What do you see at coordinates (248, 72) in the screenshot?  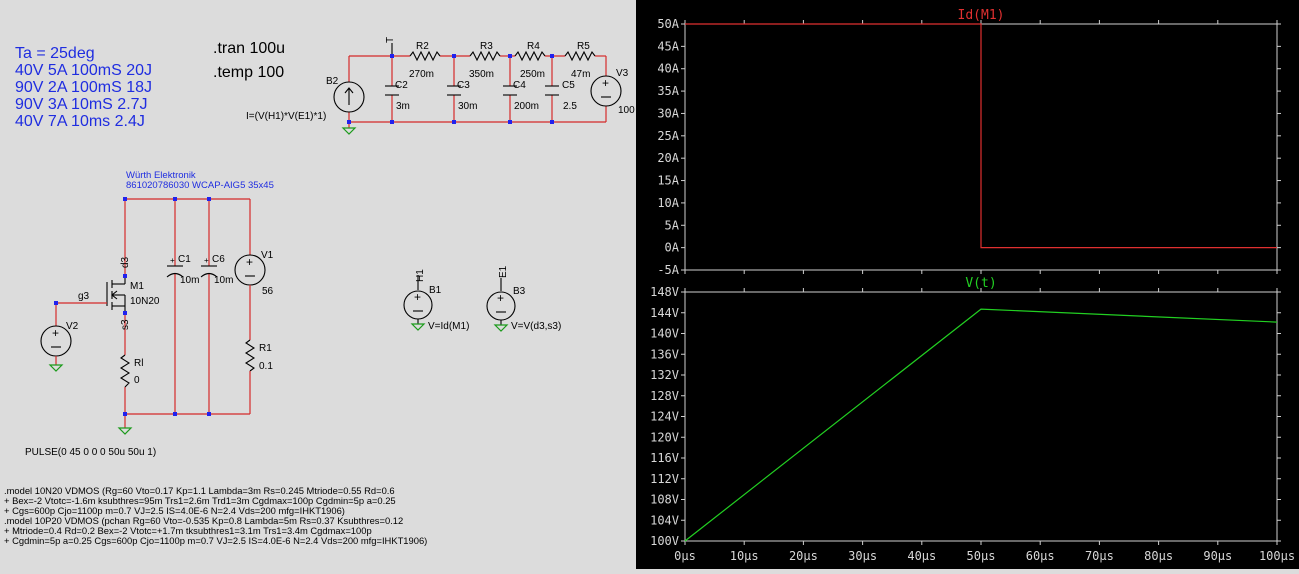 I see `temp-directive: .temp 100` at bounding box center [248, 72].